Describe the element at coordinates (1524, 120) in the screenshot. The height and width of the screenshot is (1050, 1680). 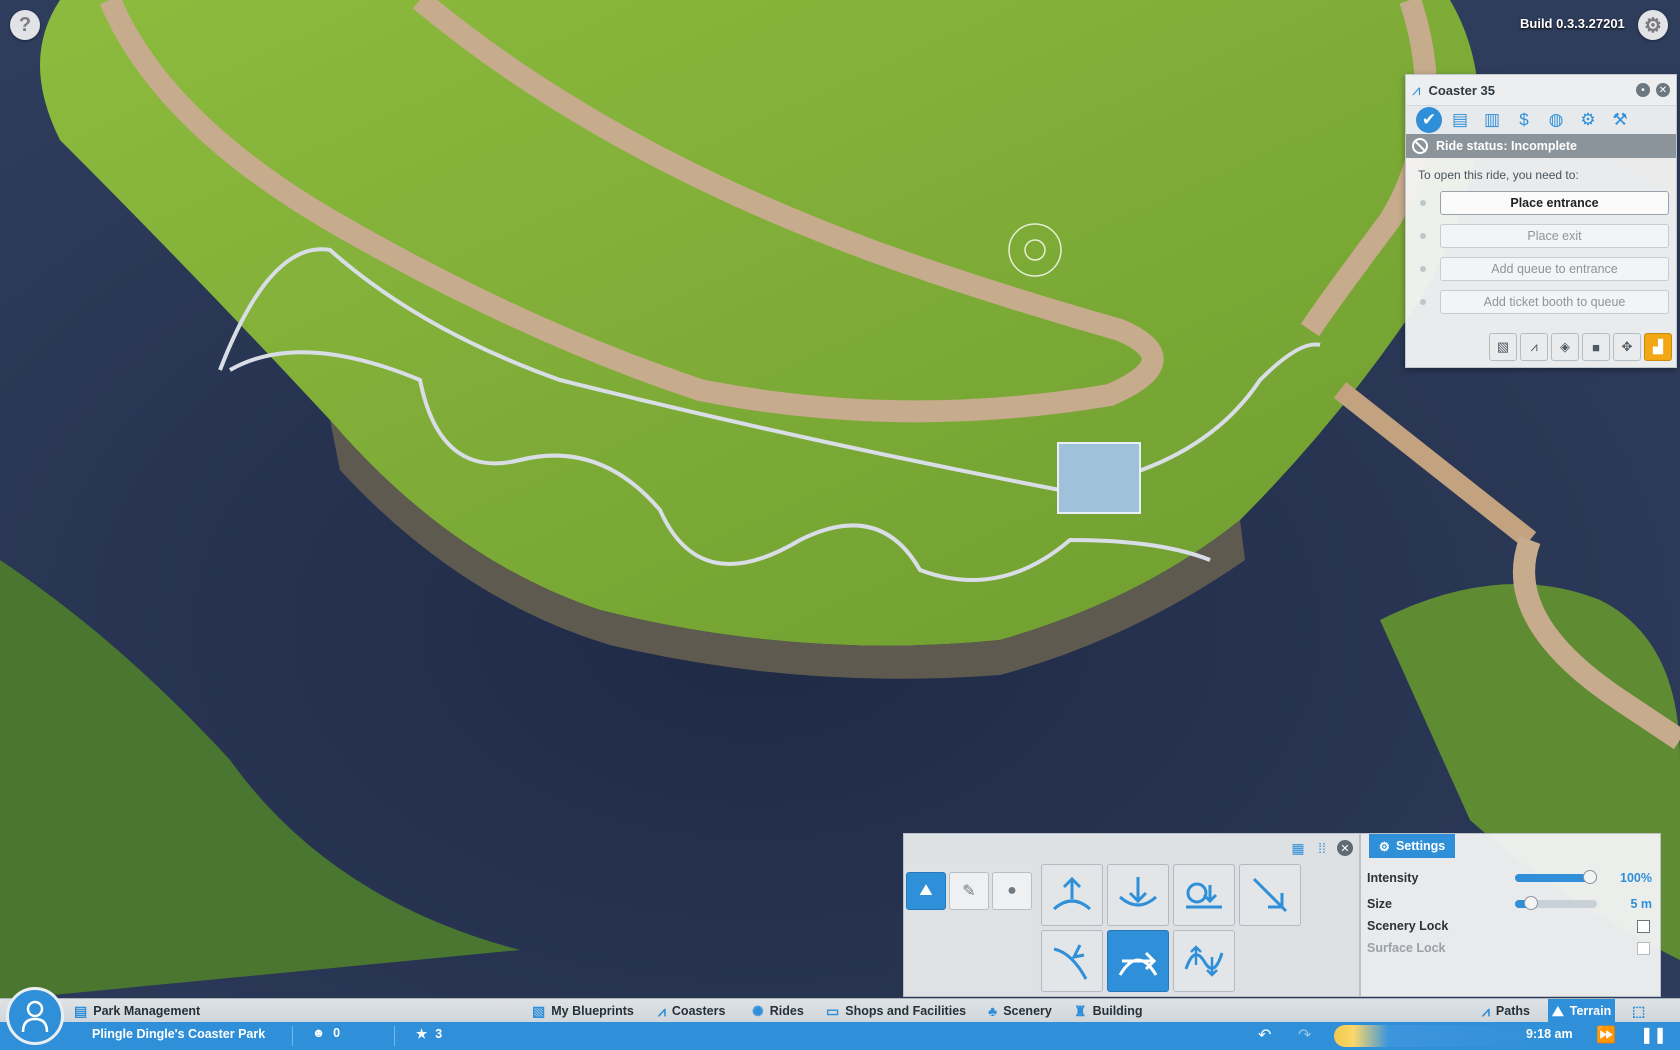
I see `tab-finance: $` at that location.